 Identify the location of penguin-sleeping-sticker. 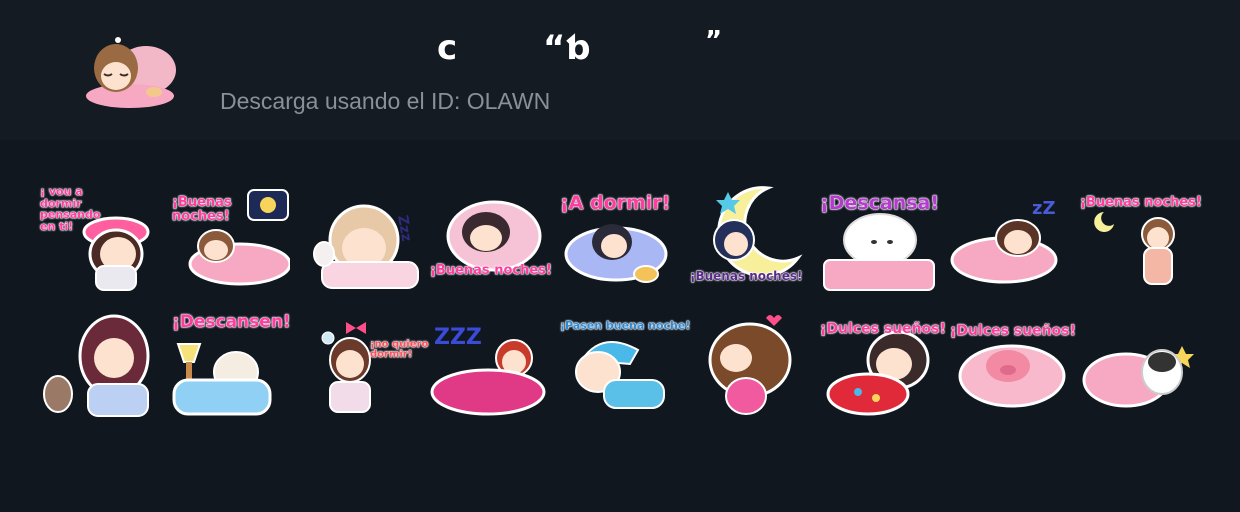
(1138, 365).